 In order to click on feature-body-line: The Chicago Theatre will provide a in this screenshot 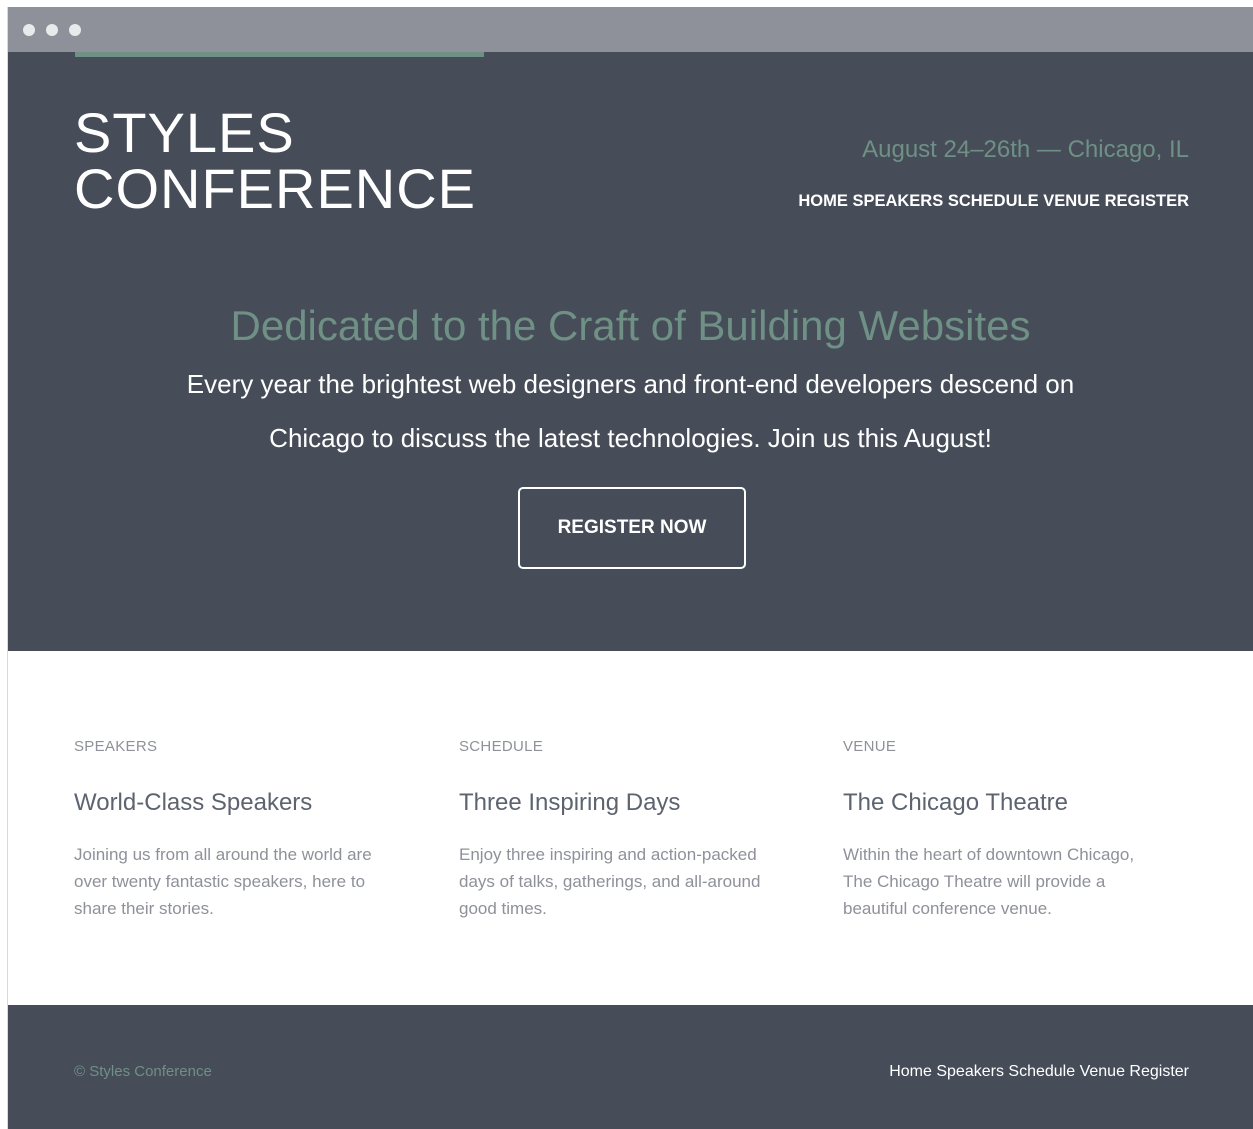, I will do `click(974, 881)`.